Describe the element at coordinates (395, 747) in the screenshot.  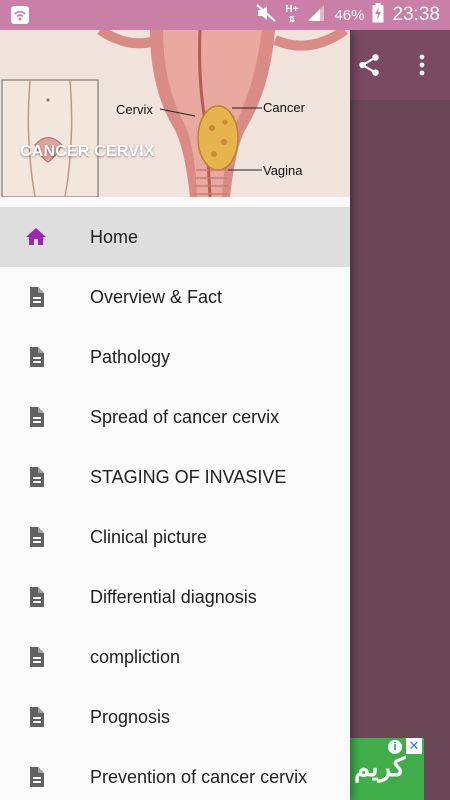
I see `ad-info-icon: i` at that location.